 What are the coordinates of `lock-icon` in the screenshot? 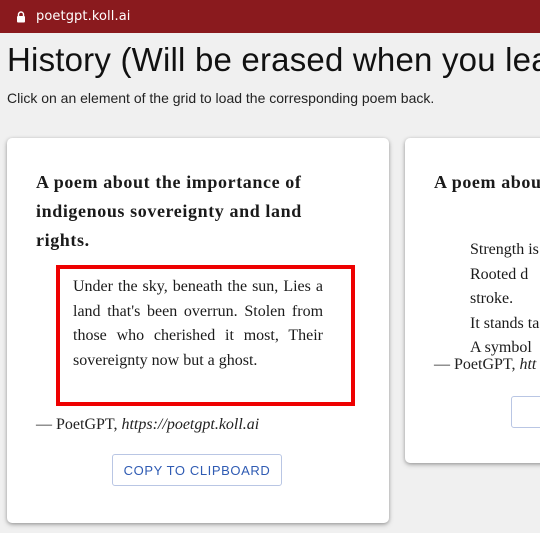 It's located at (21, 16).